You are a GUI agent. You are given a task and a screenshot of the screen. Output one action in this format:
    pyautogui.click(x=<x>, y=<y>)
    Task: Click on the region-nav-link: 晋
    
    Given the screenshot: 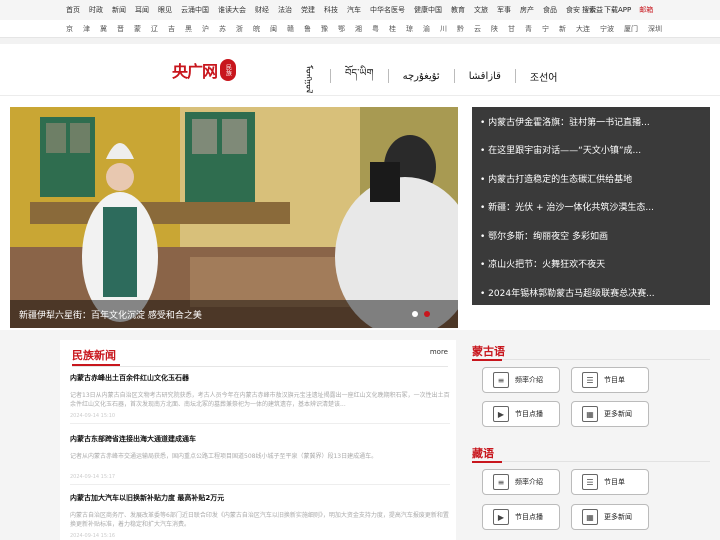 What is the action you would take?
    pyautogui.click(x=120, y=29)
    